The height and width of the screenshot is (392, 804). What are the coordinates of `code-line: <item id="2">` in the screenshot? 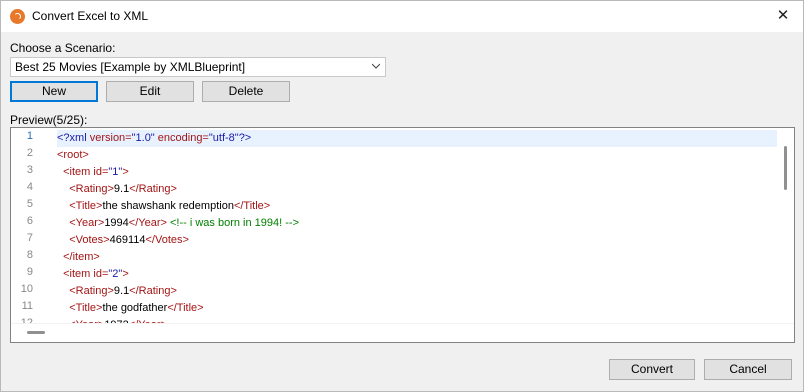 It's located at (93, 274).